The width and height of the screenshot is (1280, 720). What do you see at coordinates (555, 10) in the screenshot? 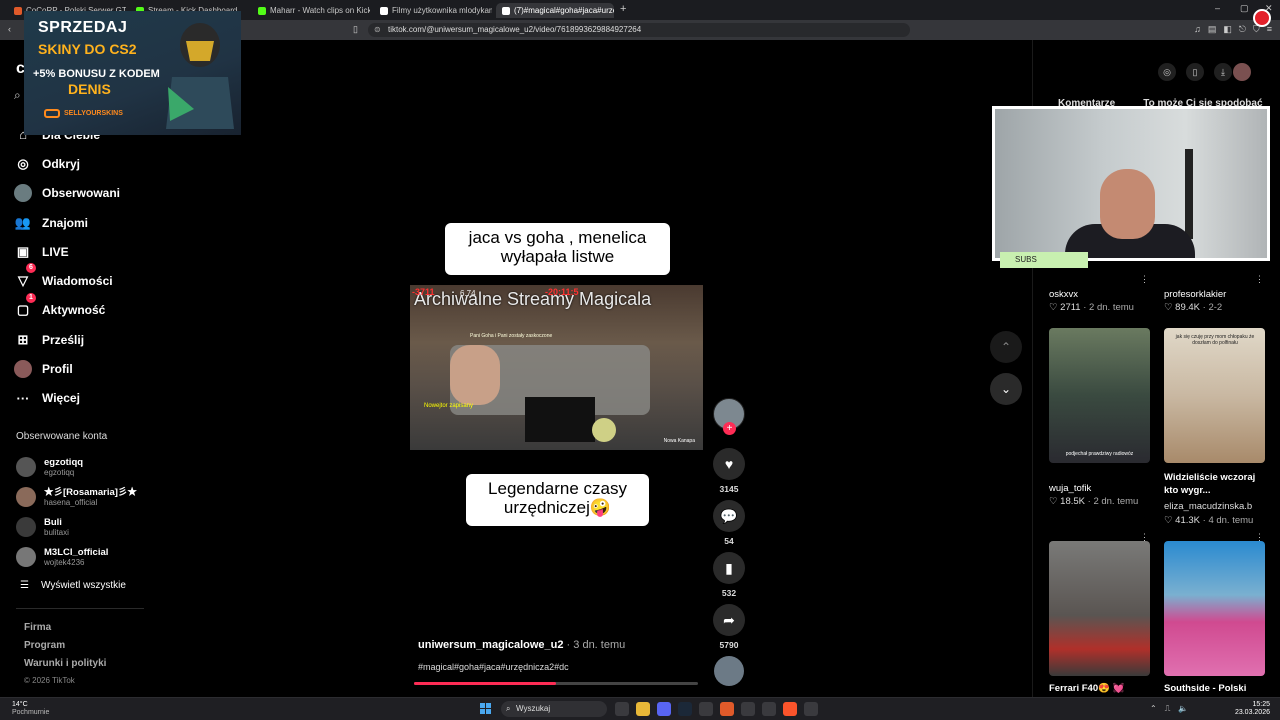
I see `tab-tiktok-active: (7)#magical#goha#jaca#urzędn✕` at bounding box center [555, 10].